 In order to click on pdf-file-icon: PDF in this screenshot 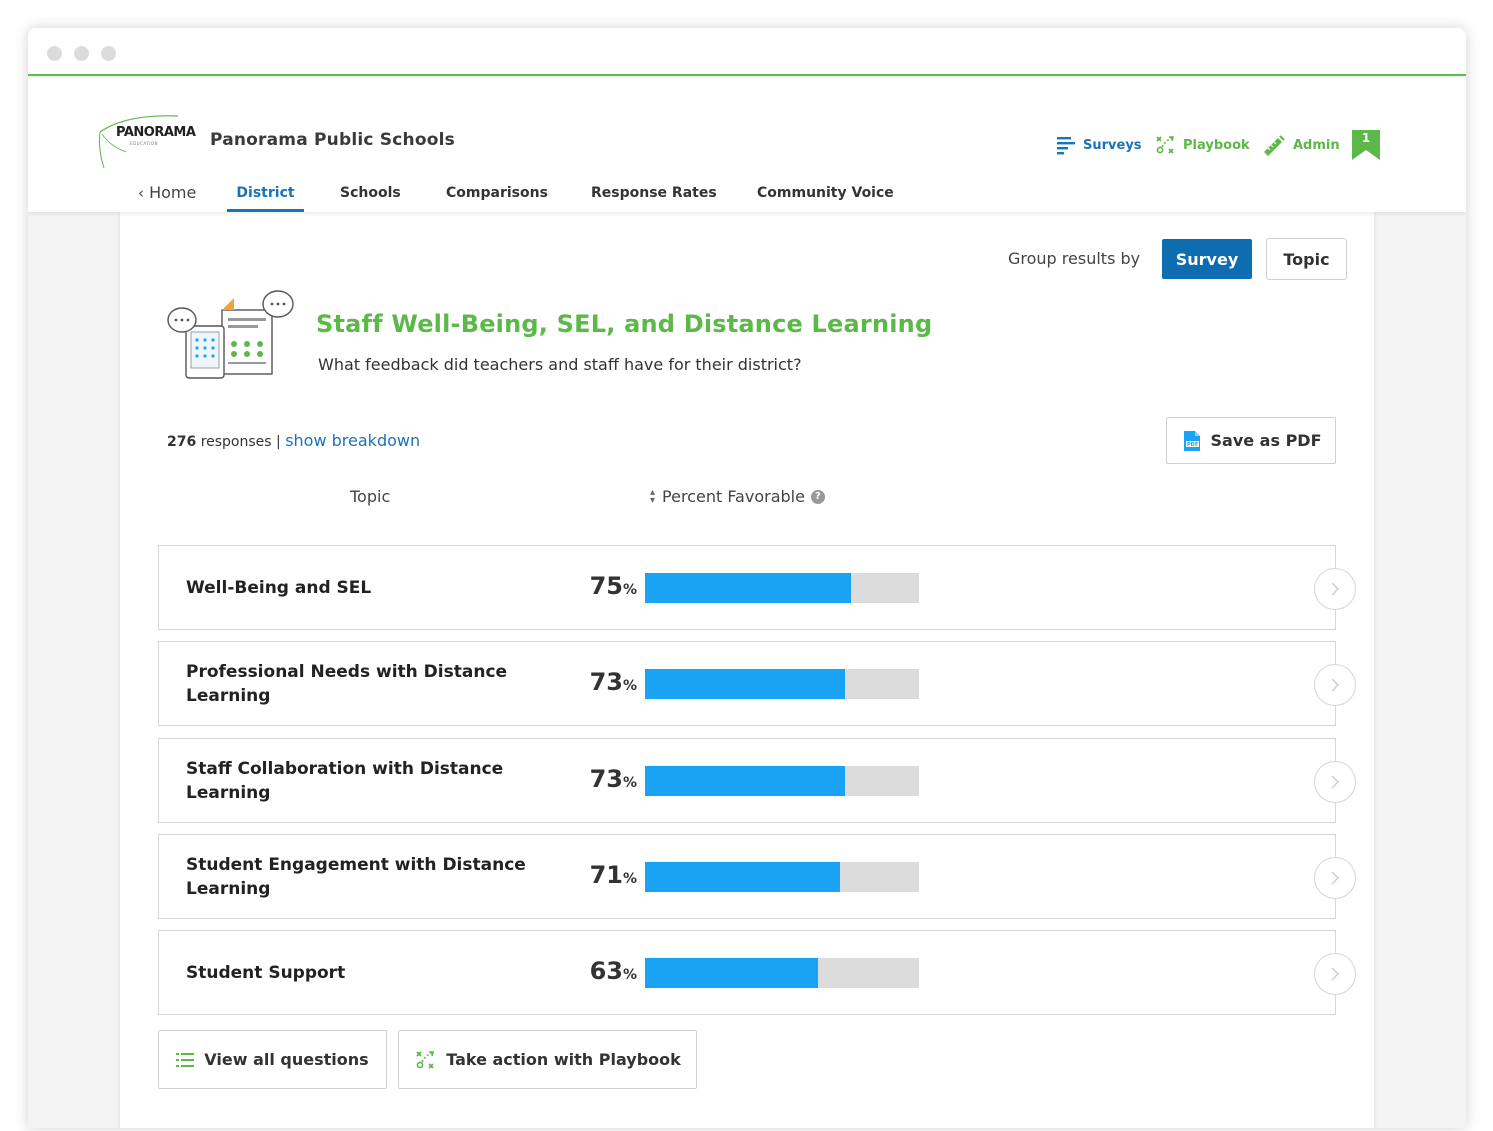, I will do `click(1191, 440)`.